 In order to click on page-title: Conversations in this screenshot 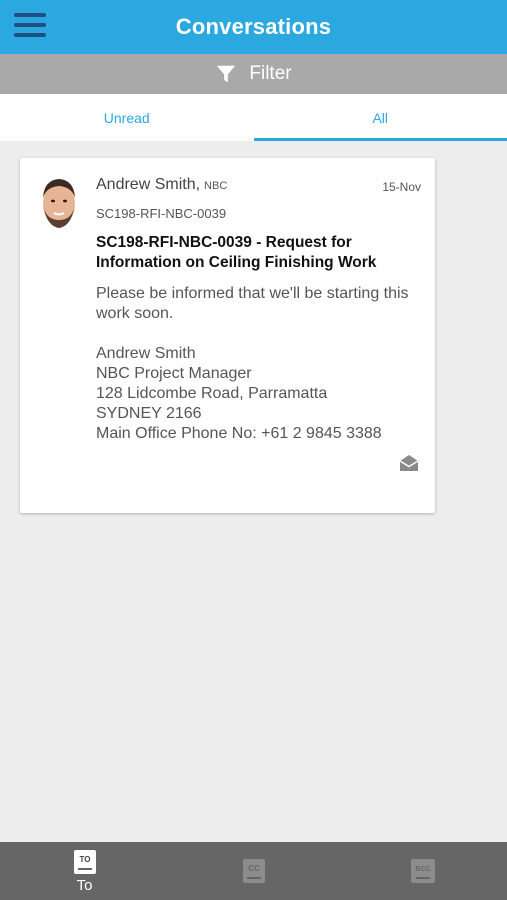, I will do `click(253, 26)`.